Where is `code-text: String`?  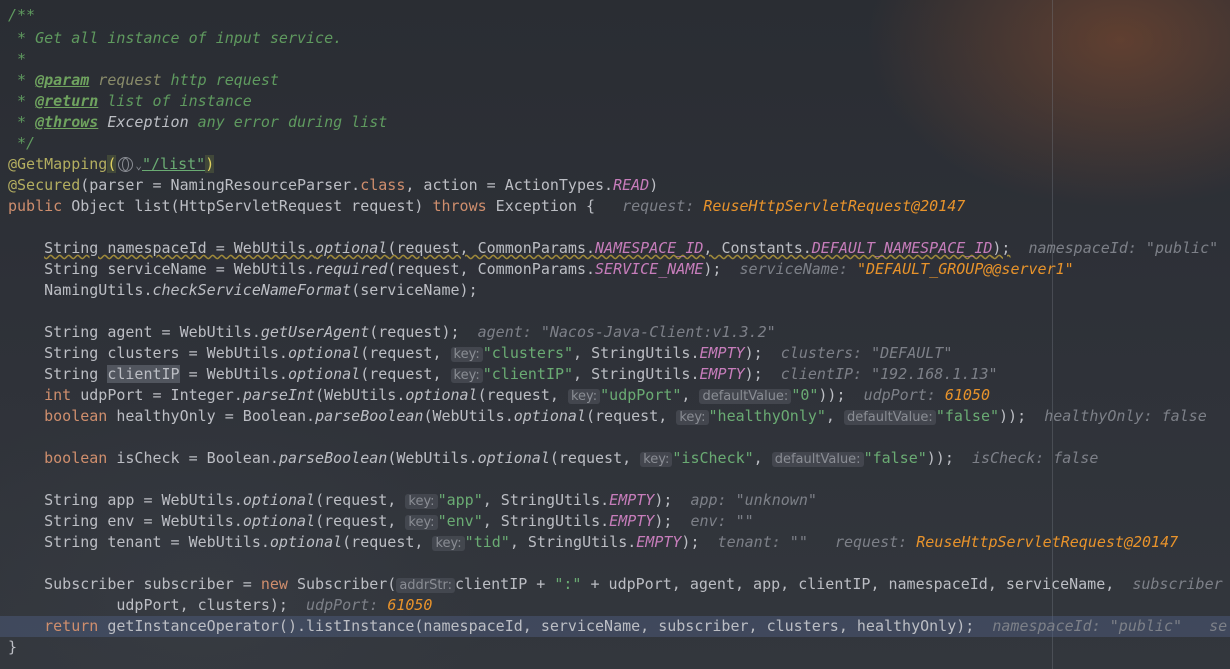 code-text: String is located at coordinates (76, 374).